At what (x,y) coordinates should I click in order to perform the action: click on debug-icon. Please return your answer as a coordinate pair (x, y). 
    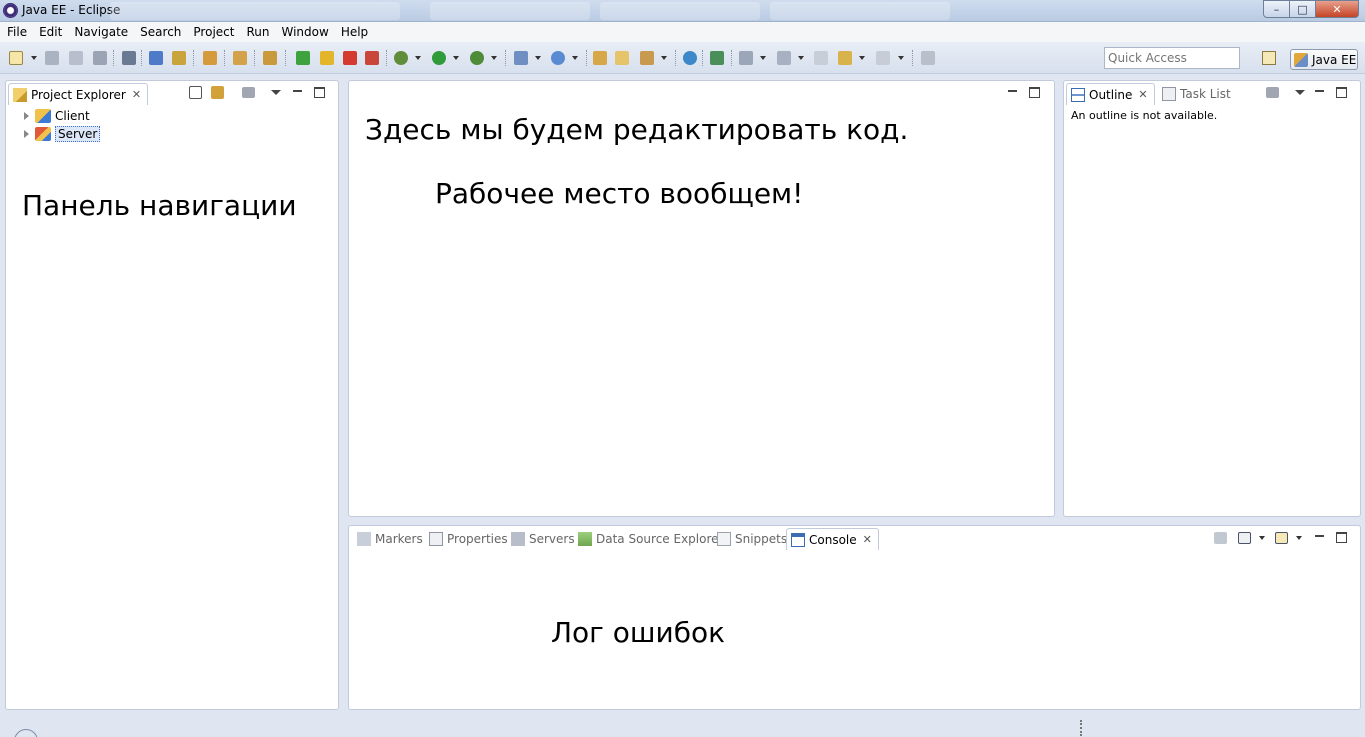
    Looking at the image, I should click on (401, 58).